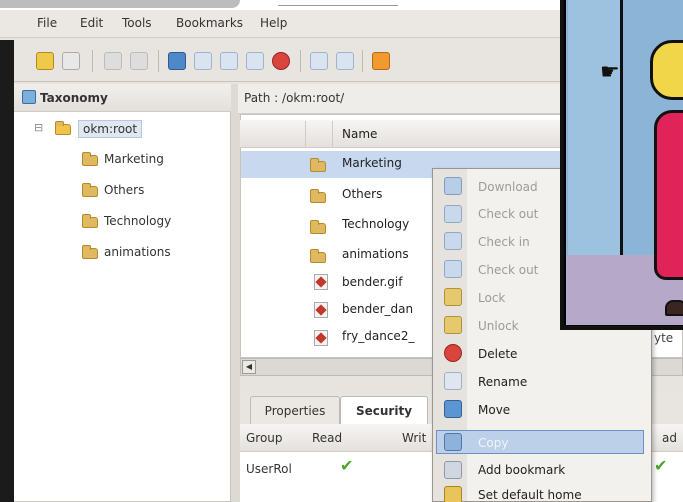 This screenshot has width=683, height=502. Describe the element at coordinates (338, 3) in the screenshot. I see `top-line` at that location.